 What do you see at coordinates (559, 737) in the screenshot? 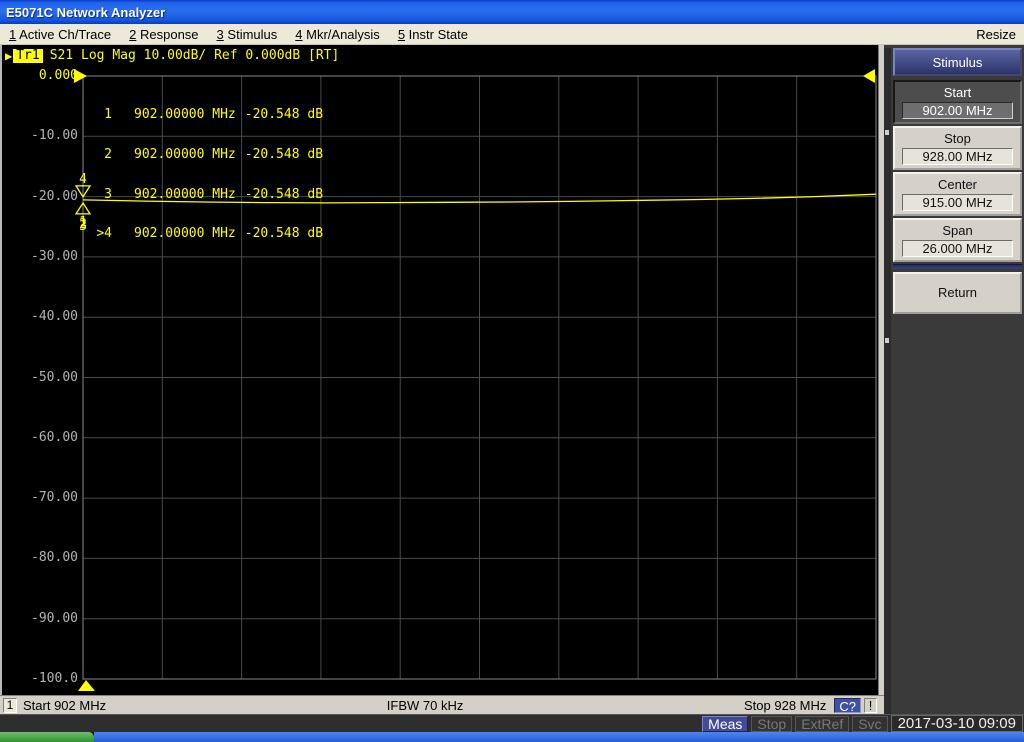
I see `taskbar-strip` at bounding box center [559, 737].